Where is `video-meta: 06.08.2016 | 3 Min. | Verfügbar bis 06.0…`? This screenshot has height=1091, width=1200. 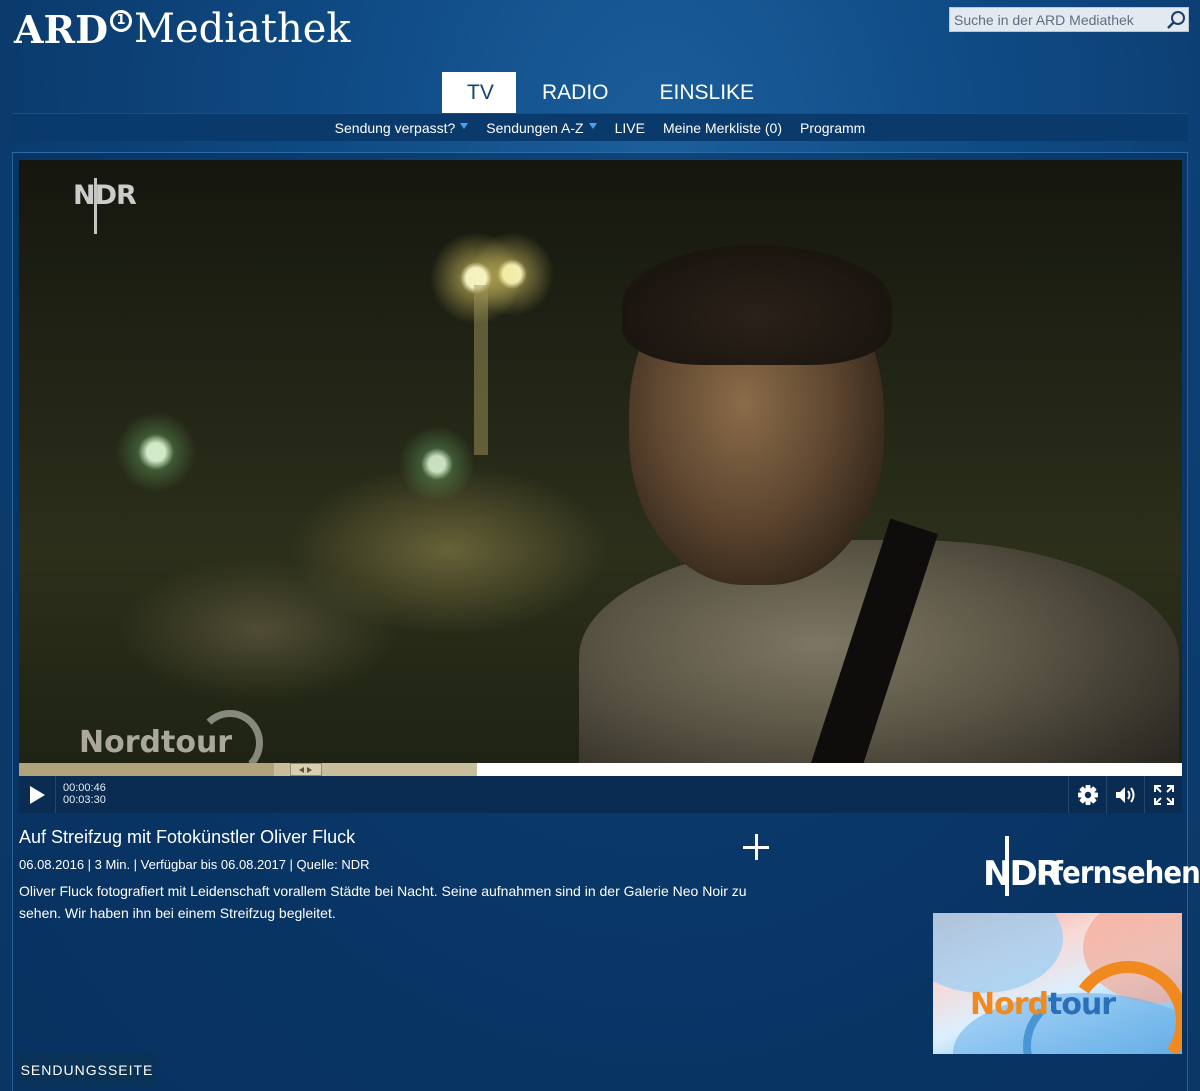
video-meta: 06.08.2016 | 3 Min. | Verfügbar bis 06.0… is located at coordinates (194, 864).